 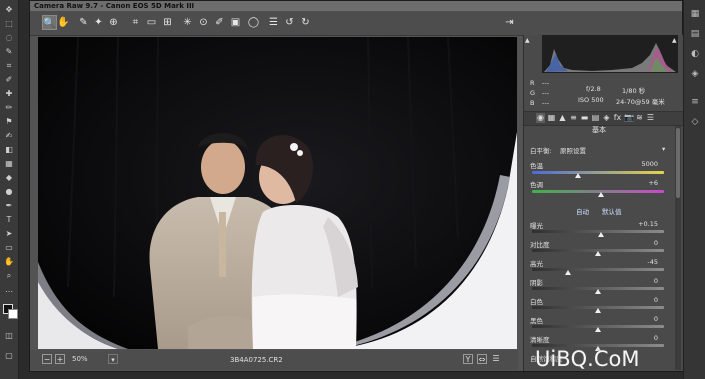 What do you see at coordinates (584, 118) in the screenshot?
I see `panel-tab-4-icon: ▬` at bounding box center [584, 118].